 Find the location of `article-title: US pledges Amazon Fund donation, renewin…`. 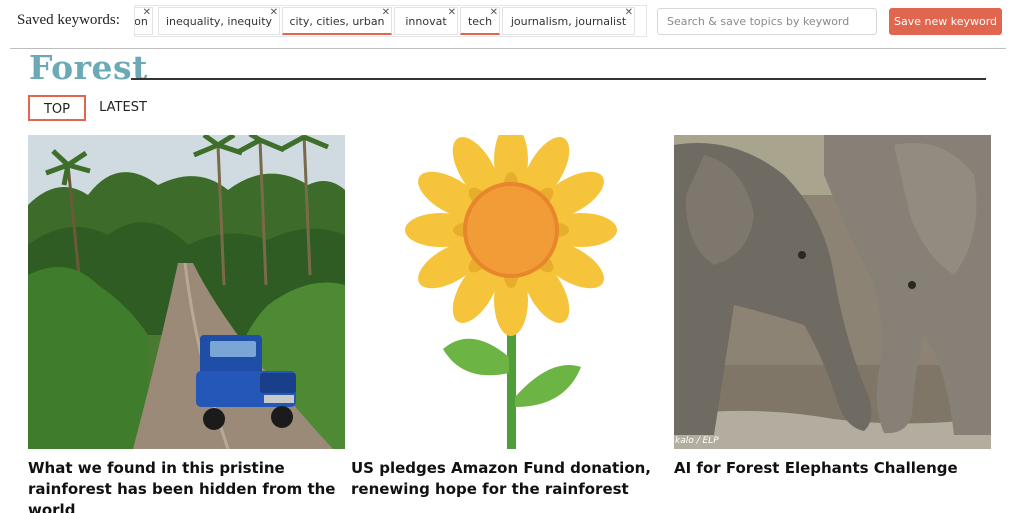

article-title: US pledges Amazon Fund donation, renewin… is located at coordinates (511, 479).